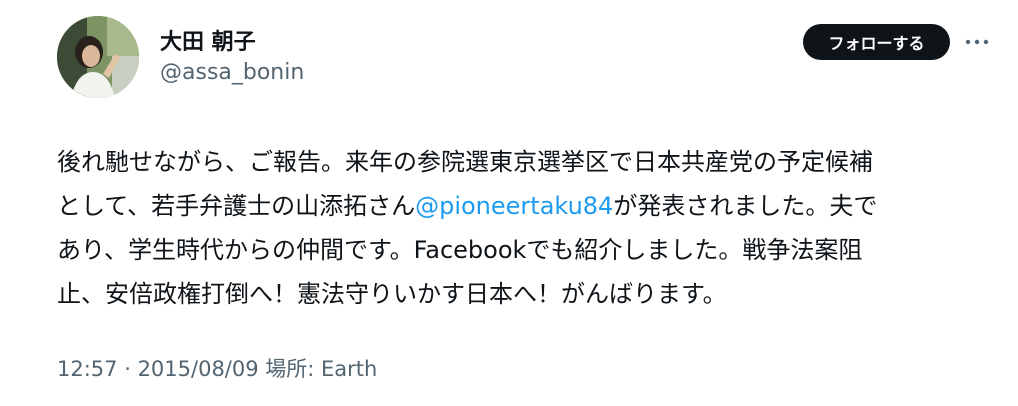  Describe the element at coordinates (232, 72) in the screenshot. I see `user-handle: @assa_bonin` at that location.